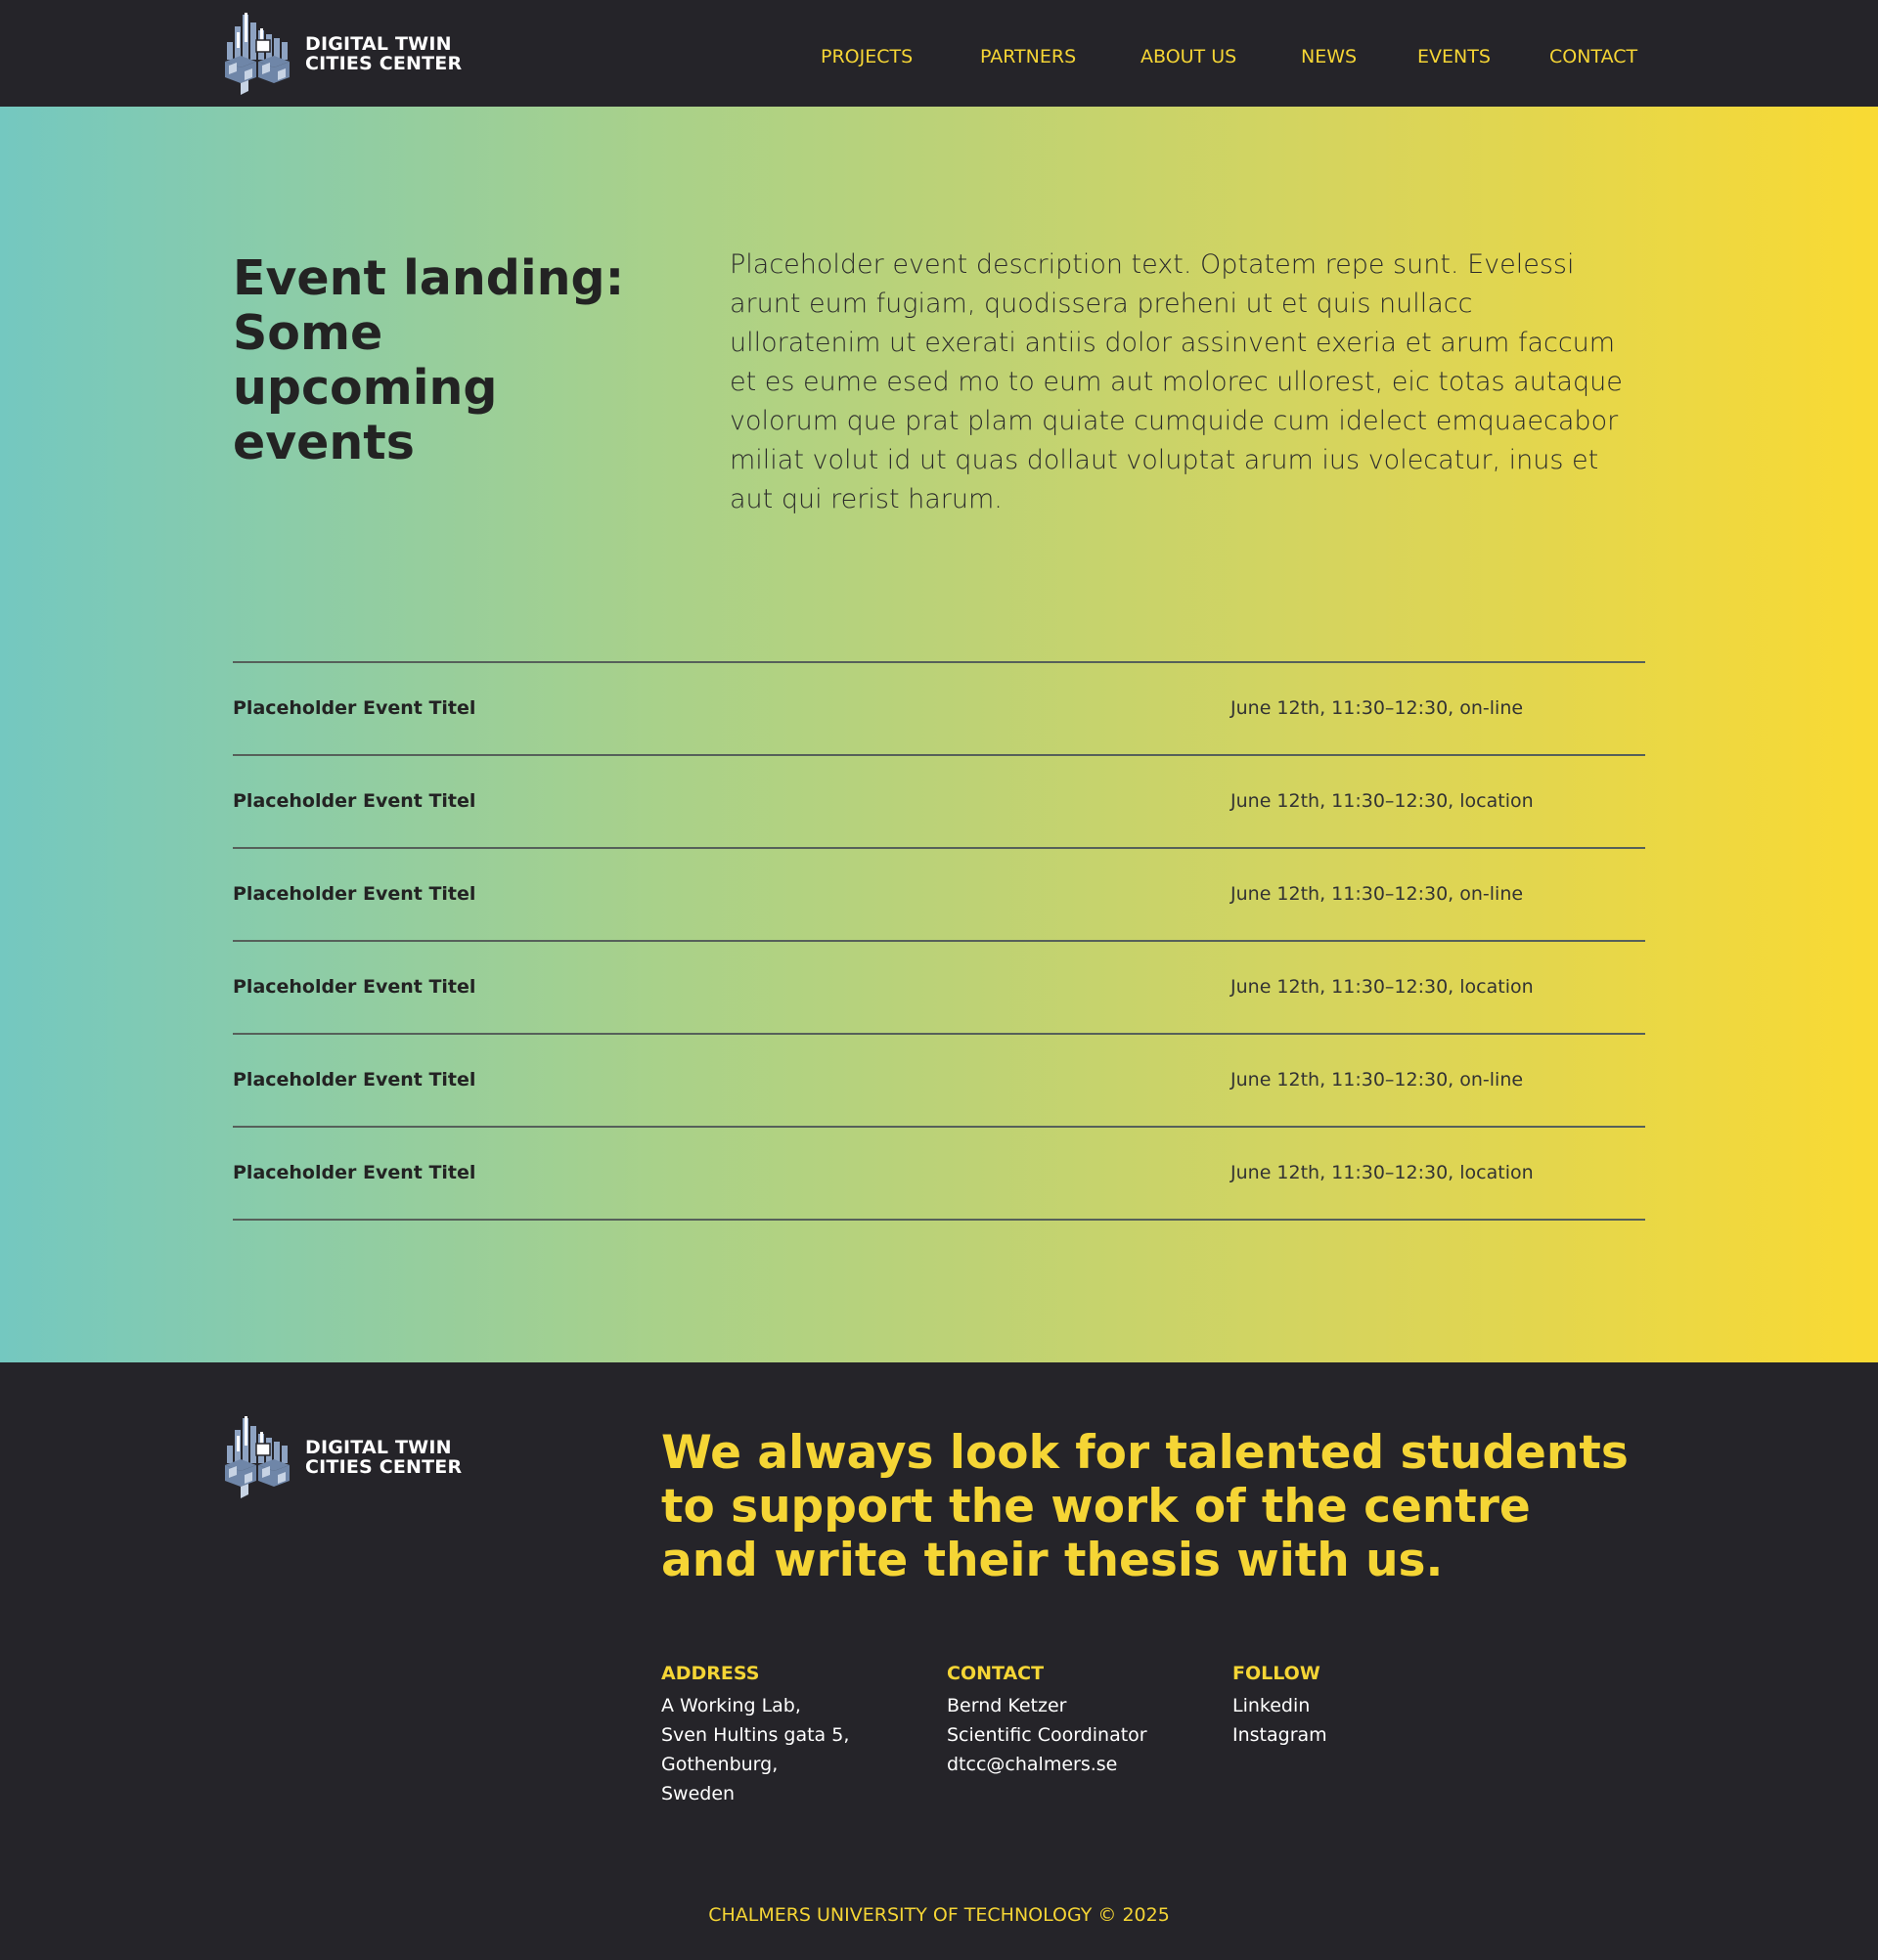  Describe the element at coordinates (1047, 1765) in the screenshot. I see `contact-email-link: dtcc@chalmers.se` at that location.